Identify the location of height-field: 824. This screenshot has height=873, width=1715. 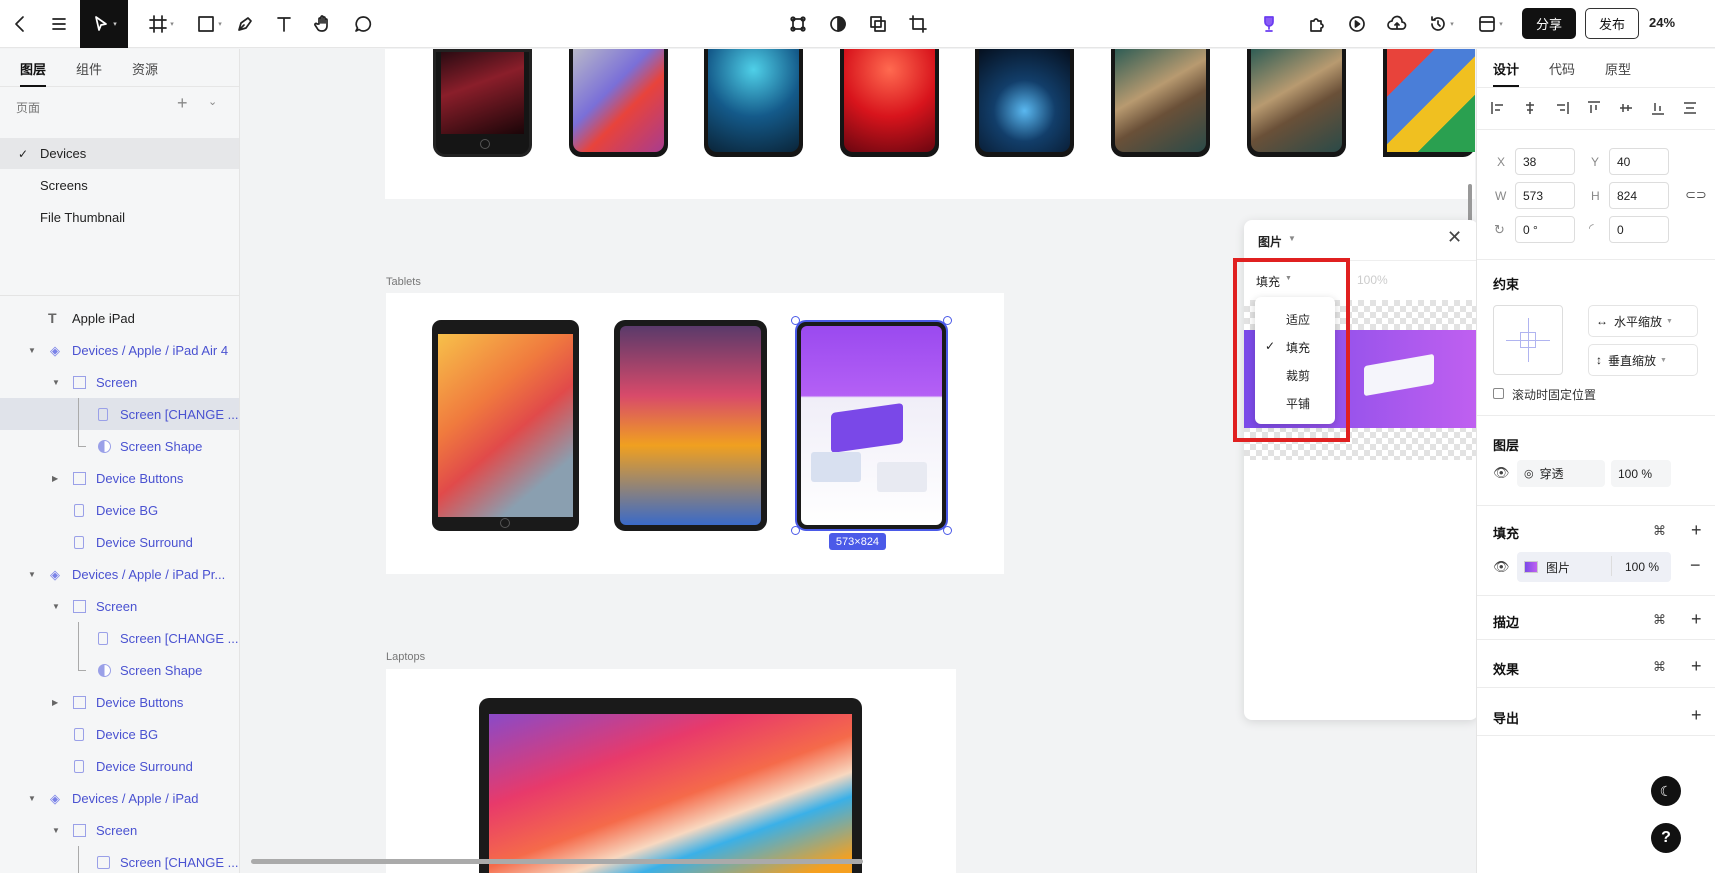
(1639, 195).